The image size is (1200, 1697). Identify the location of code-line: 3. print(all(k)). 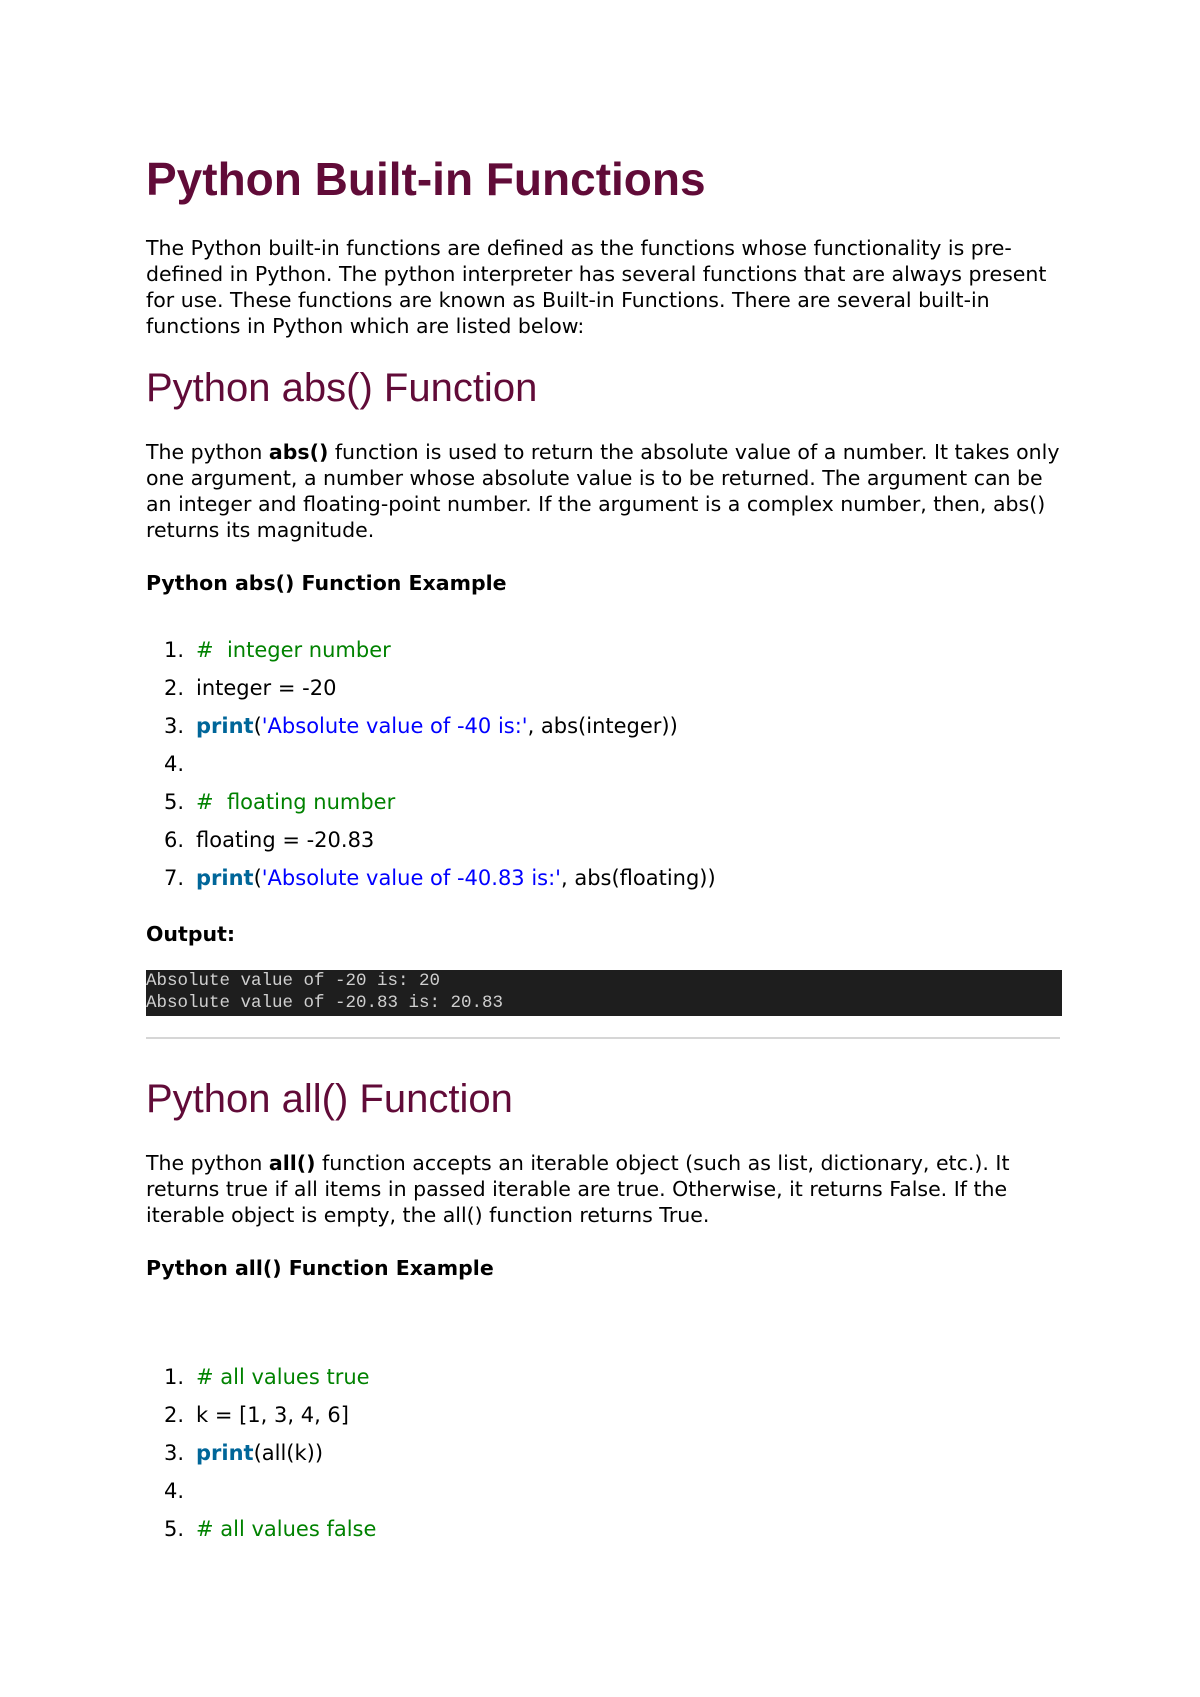
(261, 1453).